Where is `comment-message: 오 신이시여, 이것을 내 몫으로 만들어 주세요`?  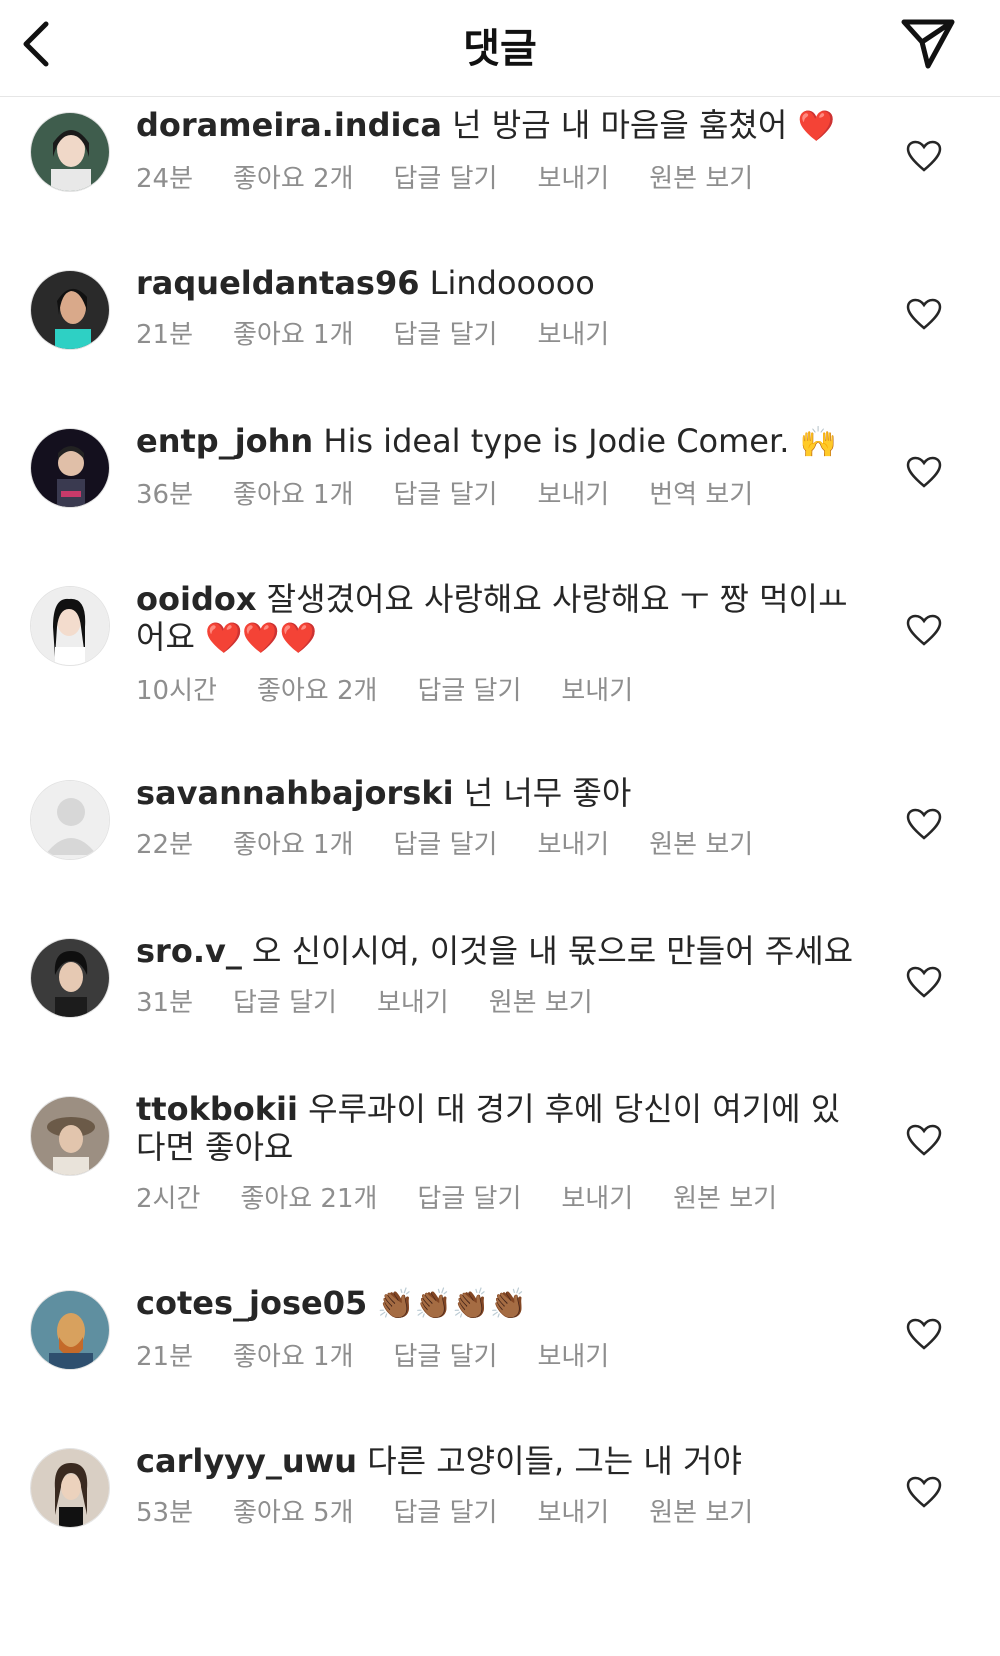 comment-message: 오 신이시여, 이것을 내 몫으로 만들어 주세요 is located at coordinates (553, 951).